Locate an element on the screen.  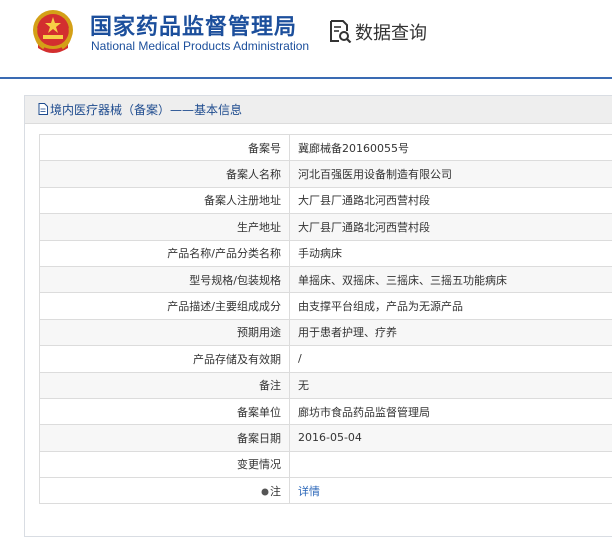
table-row: 型号规格/包装规格单摇床、双摇床、三摇床、三摇五功能病床 is located at coordinates (326, 279).